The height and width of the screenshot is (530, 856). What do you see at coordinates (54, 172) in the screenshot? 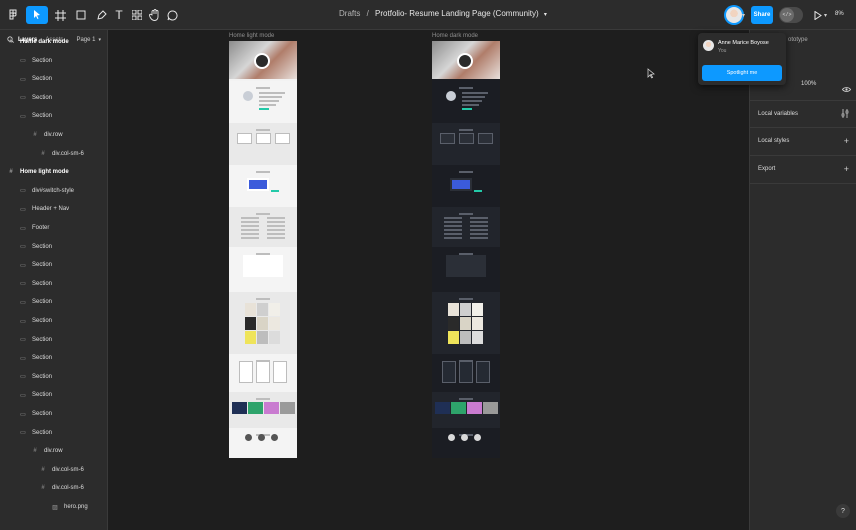
I see `layer-row: # Home light mode` at bounding box center [54, 172].